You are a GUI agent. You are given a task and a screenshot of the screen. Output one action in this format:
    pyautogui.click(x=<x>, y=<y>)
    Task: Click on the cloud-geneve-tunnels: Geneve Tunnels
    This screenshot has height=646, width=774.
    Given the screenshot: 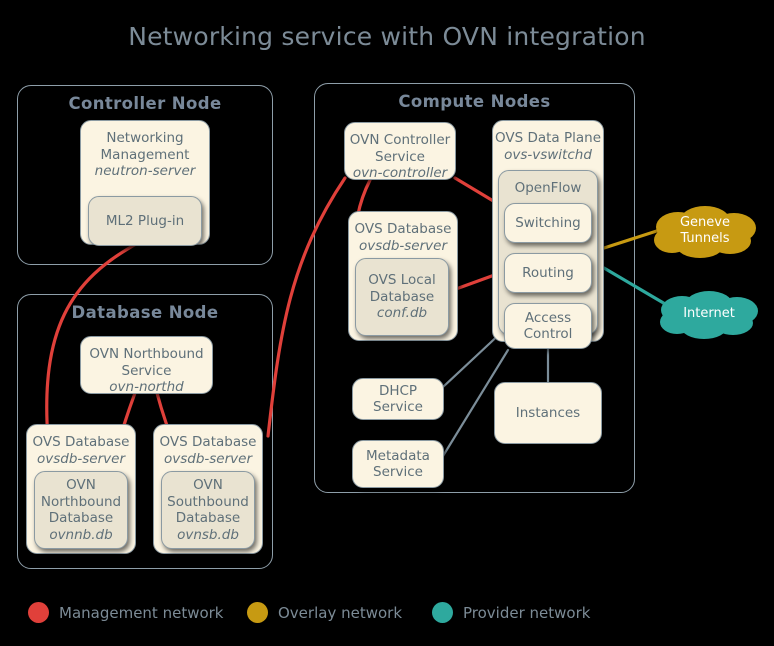 What is the action you would take?
    pyautogui.click(x=705, y=231)
    